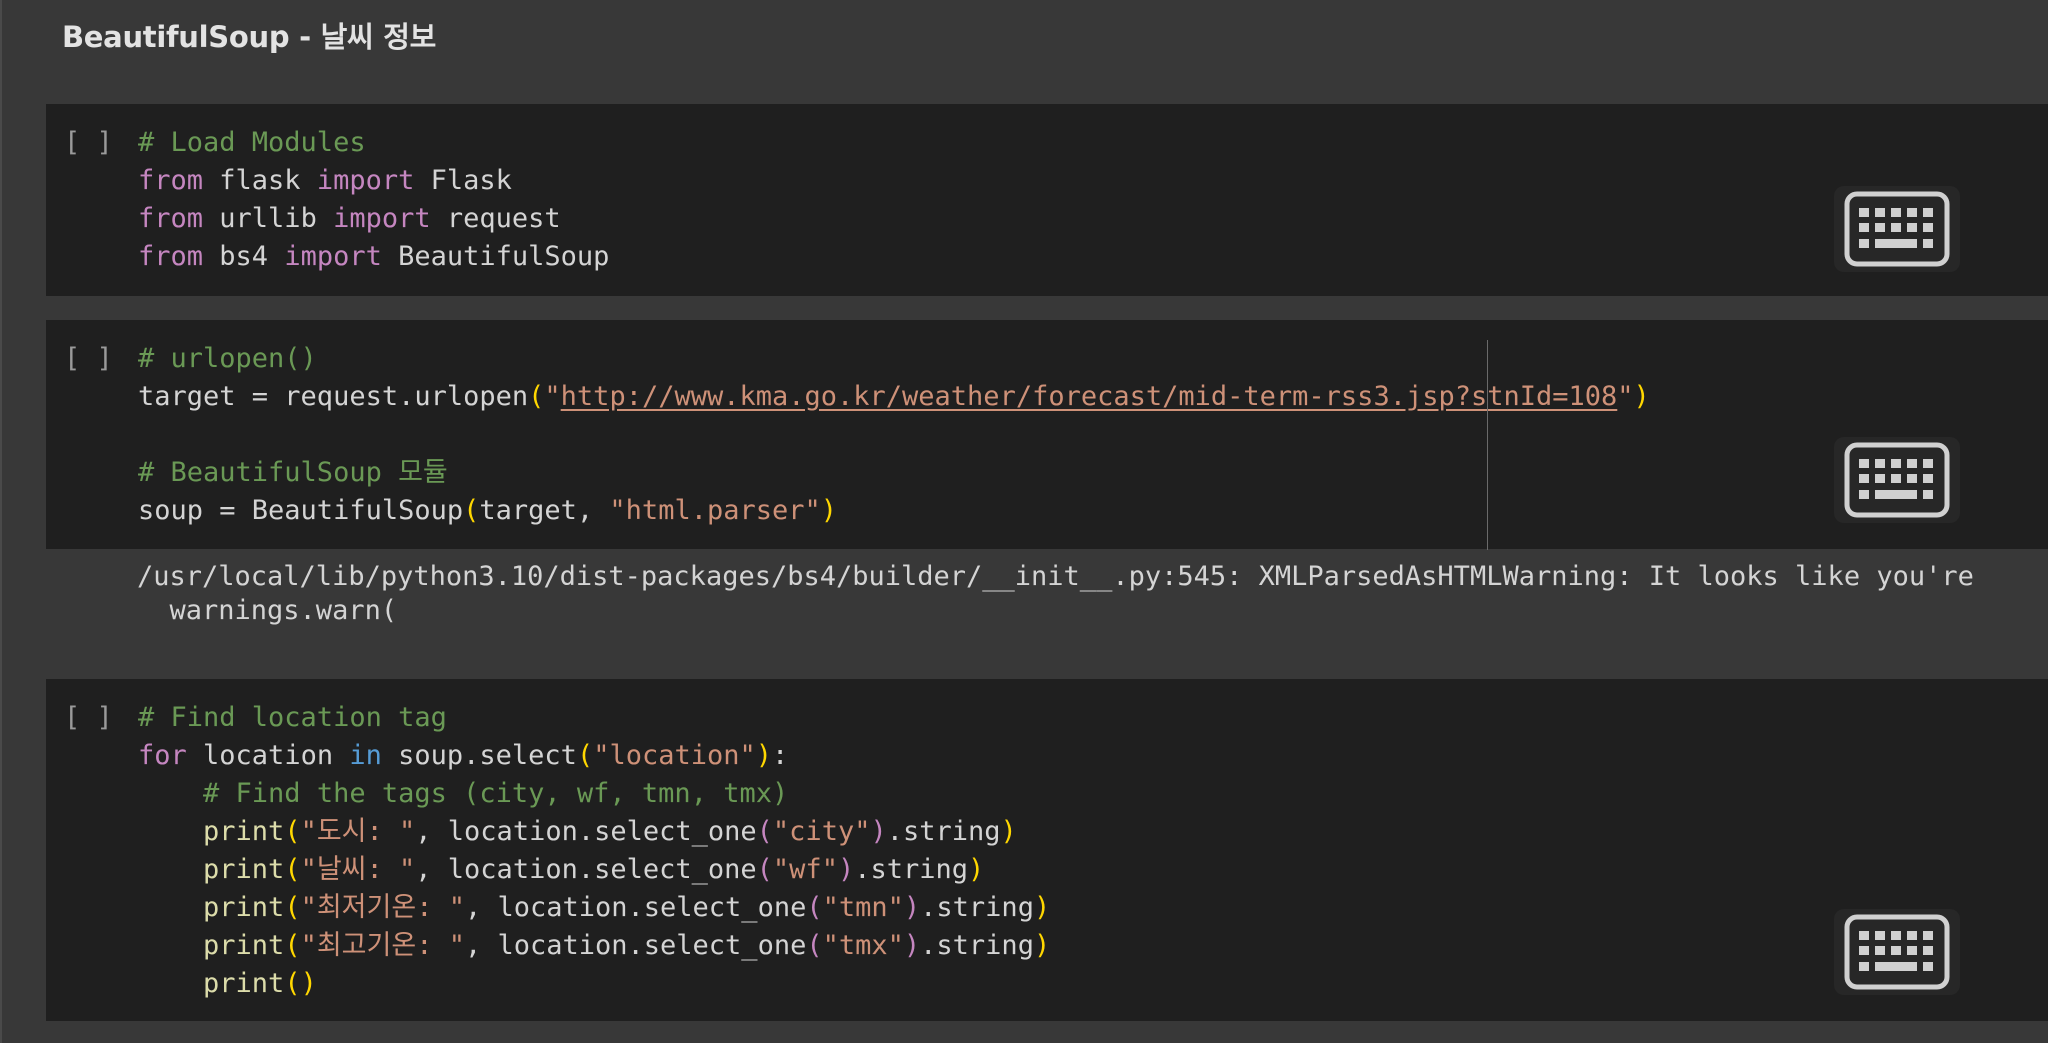 The height and width of the screenshot is (1043, 2048). I want to click on code-token: (), so click(300, 983).